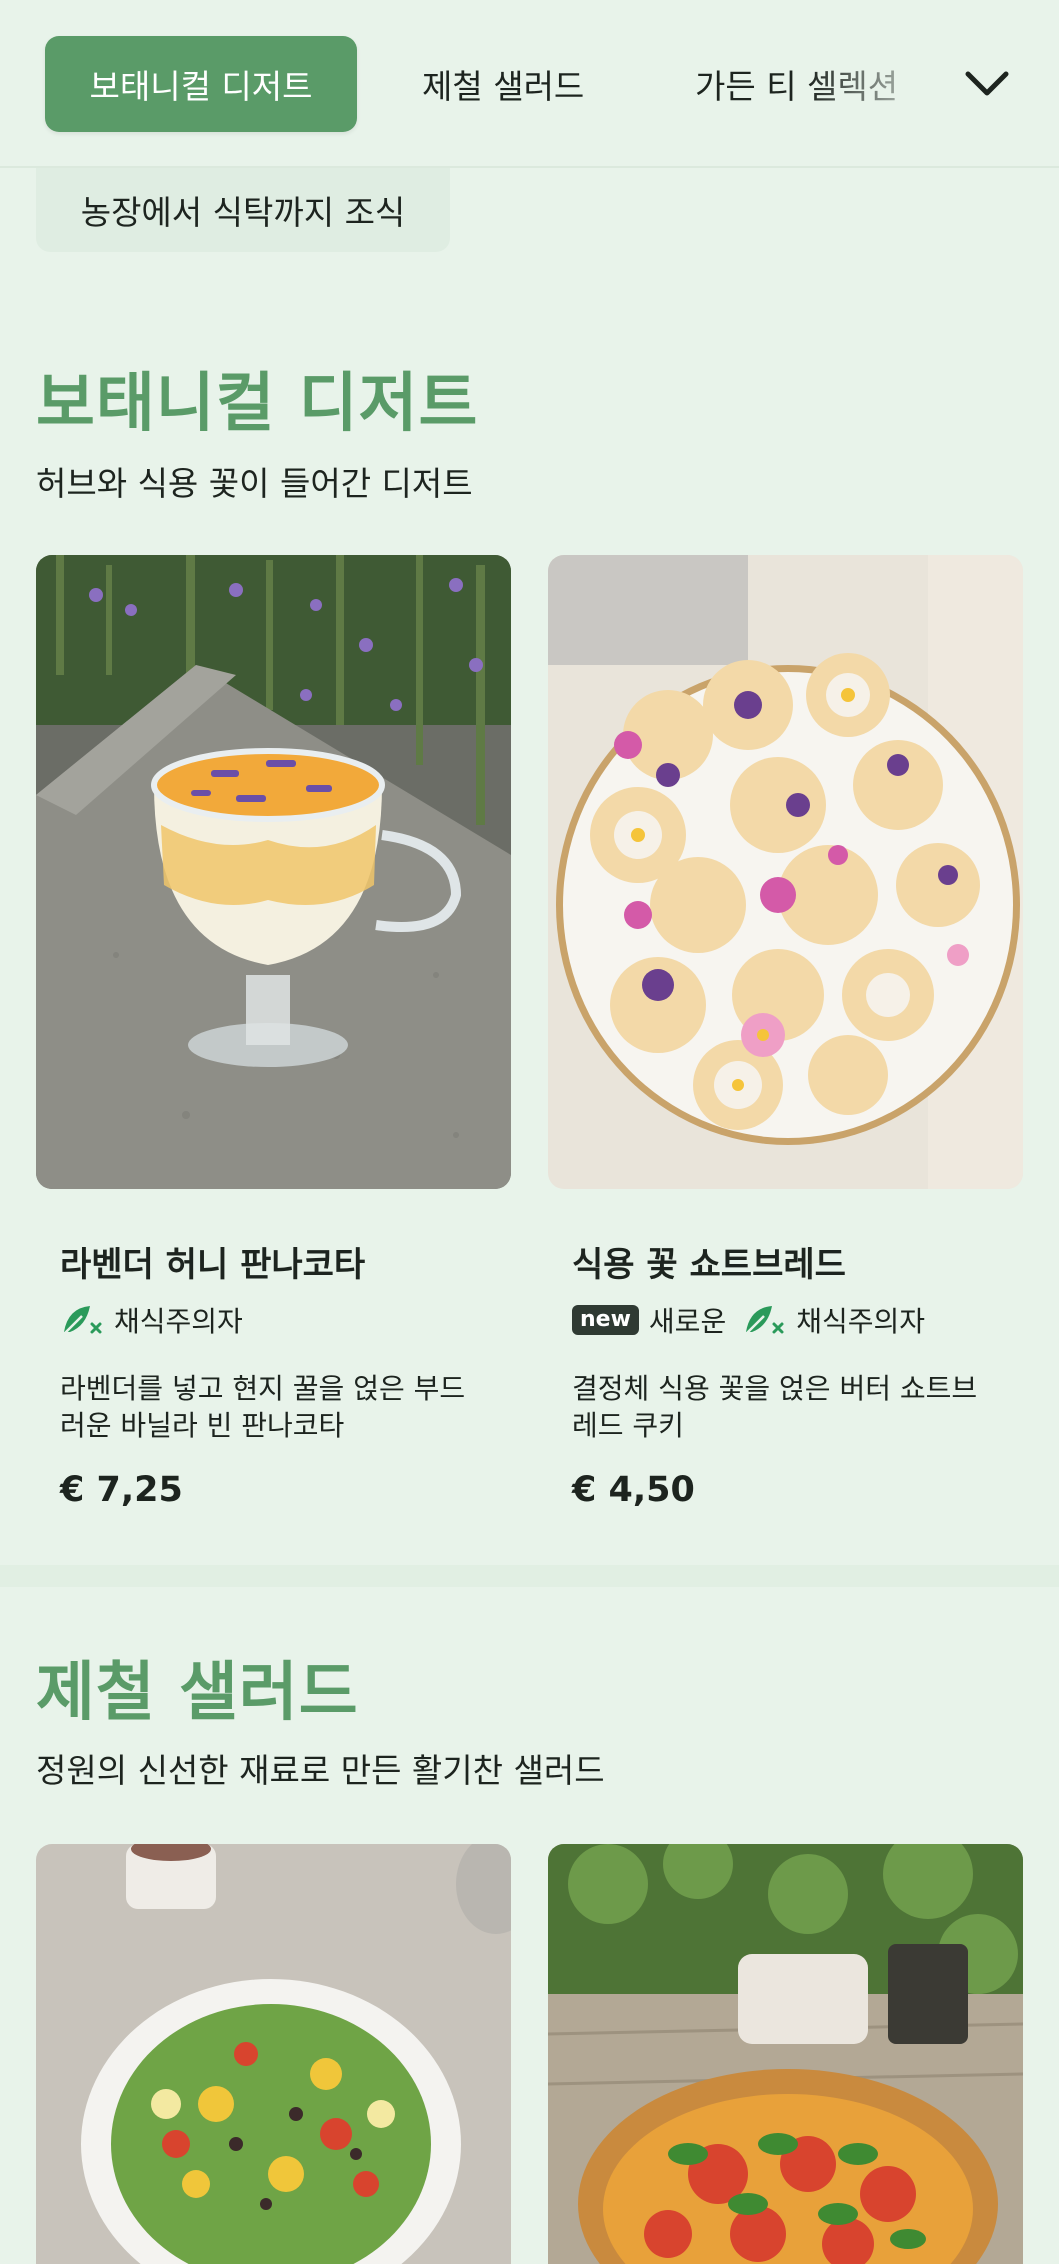  What do you see at coordinates (212, 1261) in the screenshot?
I see `item-name: 라벤더 허니 판나코타` at bounding box center [212, 1261].